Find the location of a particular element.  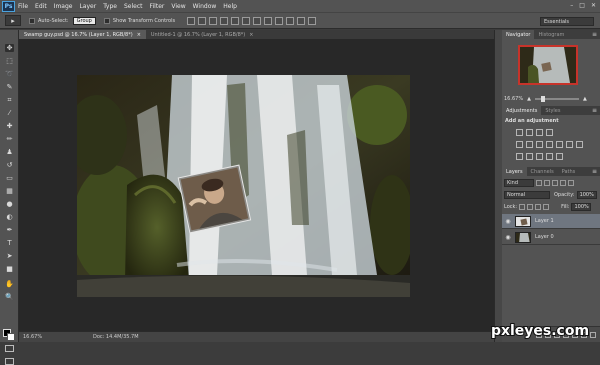

quick-select-tool-icon: ✎ is located at coordinates (9, 87).